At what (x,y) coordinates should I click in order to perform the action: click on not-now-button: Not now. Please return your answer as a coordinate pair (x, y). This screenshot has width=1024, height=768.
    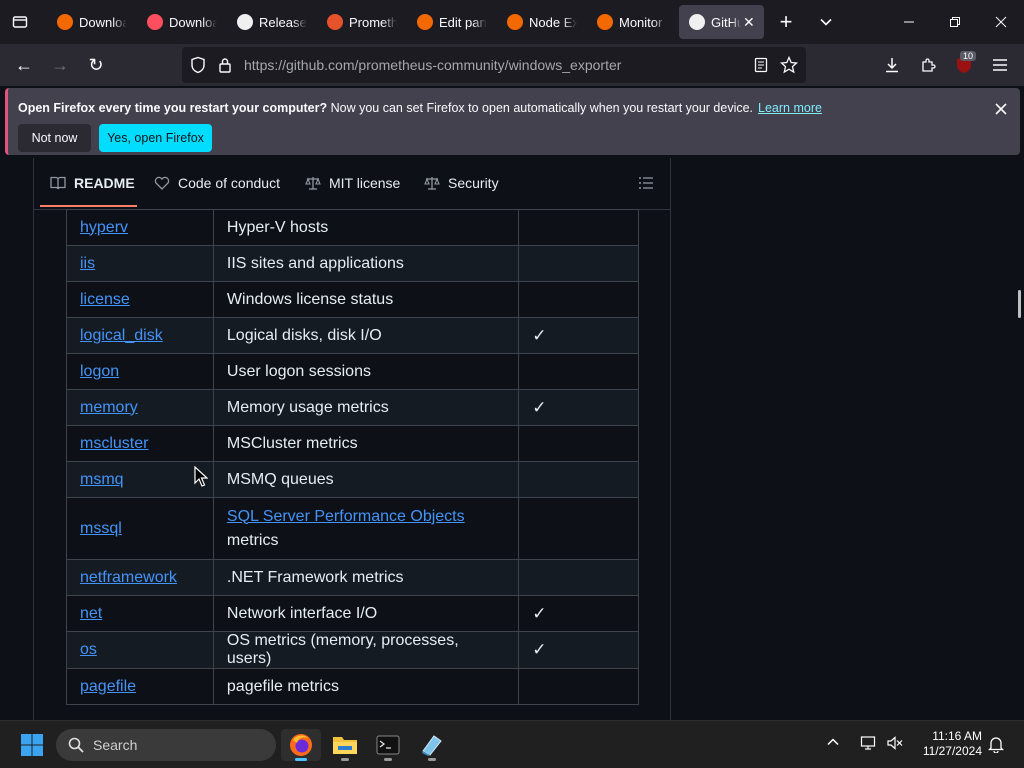
    Looking at the image, I should click on (54, 138).